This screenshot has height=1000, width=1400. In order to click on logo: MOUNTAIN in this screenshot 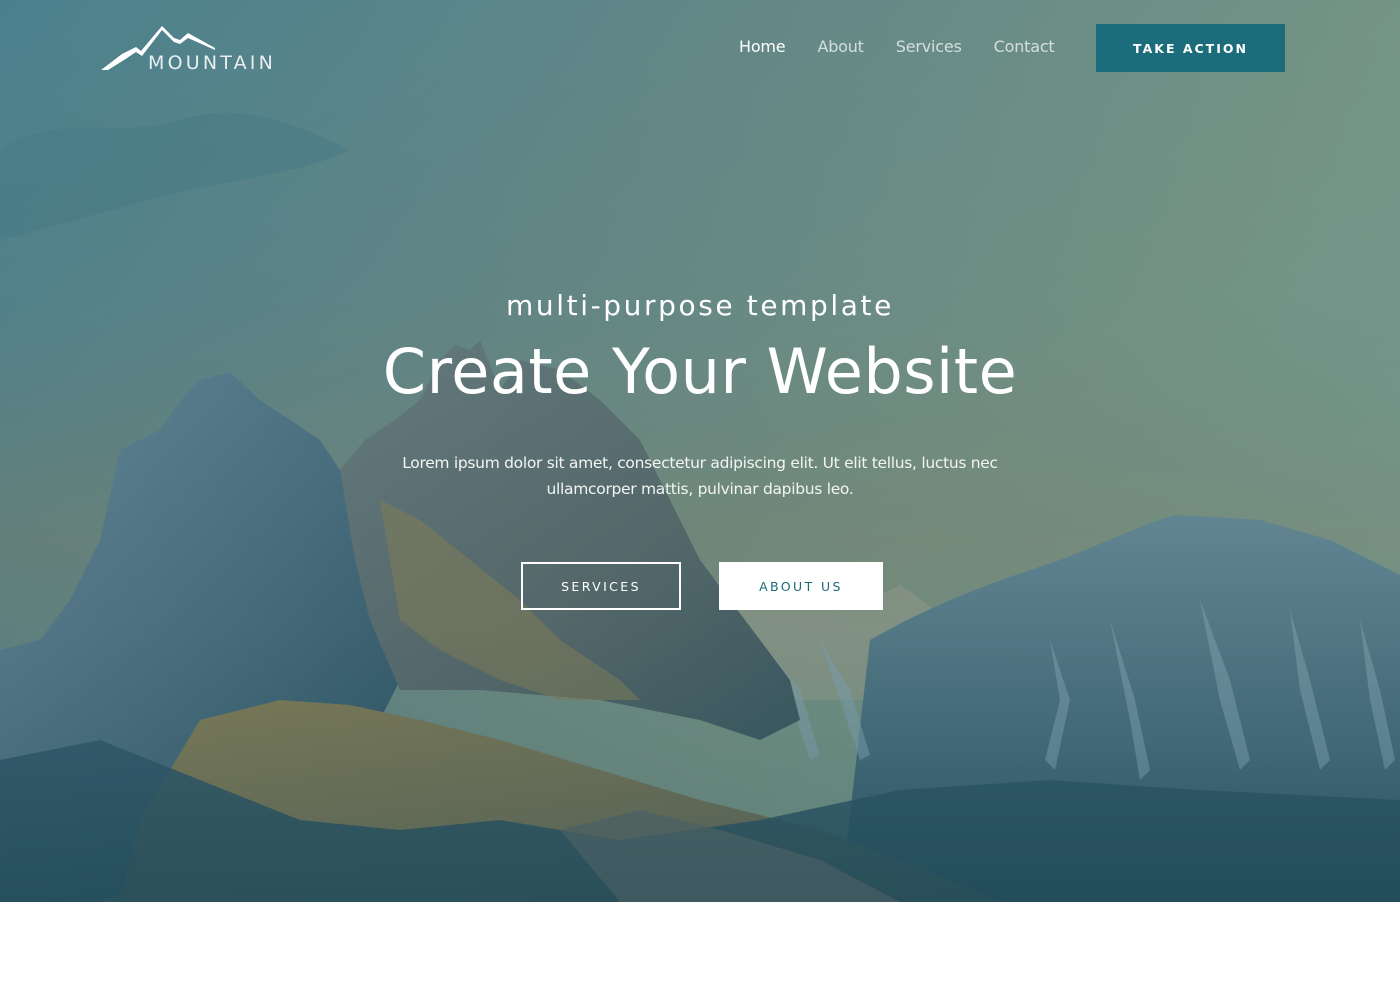, I will do `click(195, 49)`.